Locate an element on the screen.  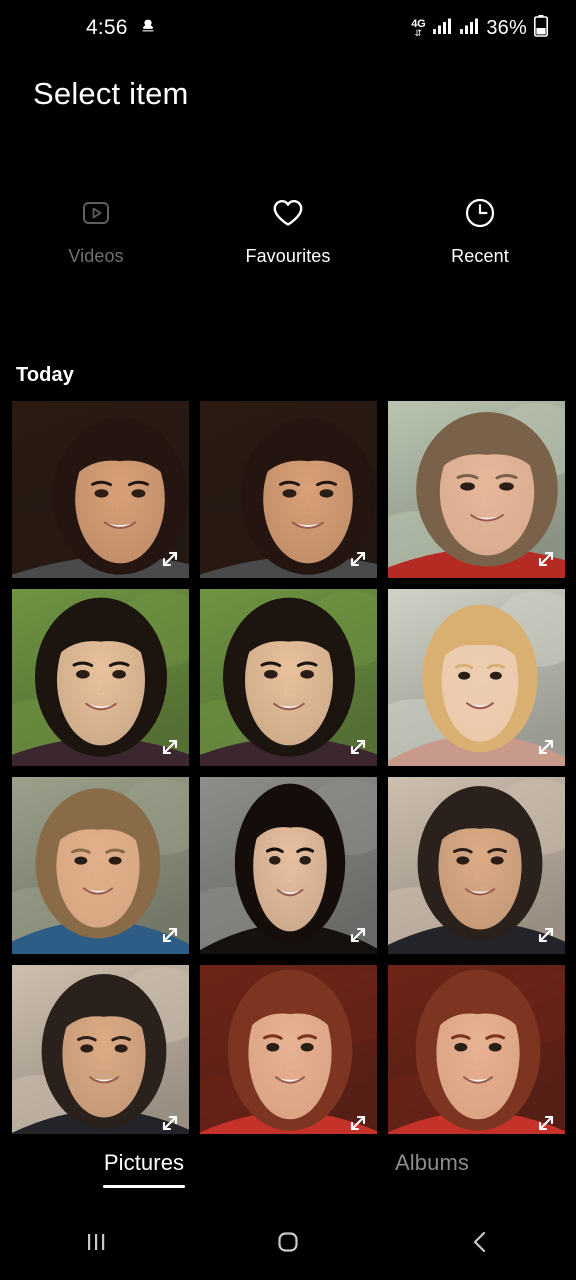
shortcut-recent: Recent is located at coordinates (480, 231).